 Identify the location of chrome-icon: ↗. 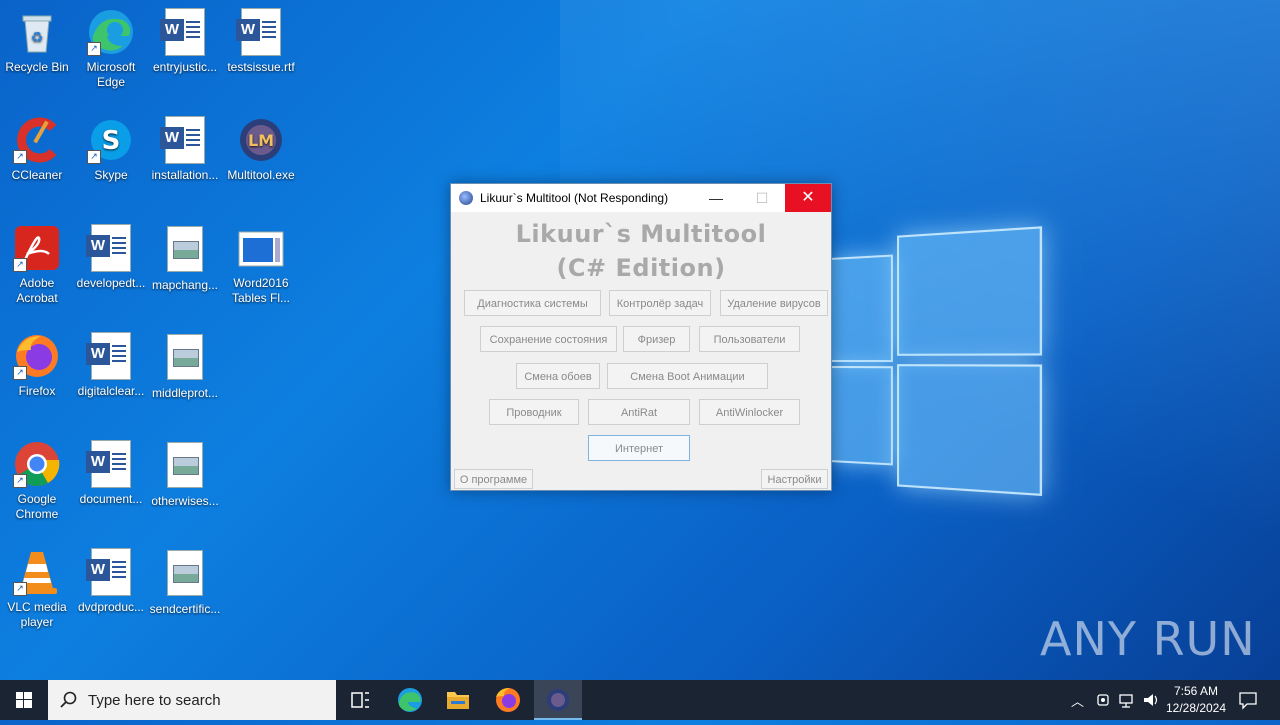
(37, 464).